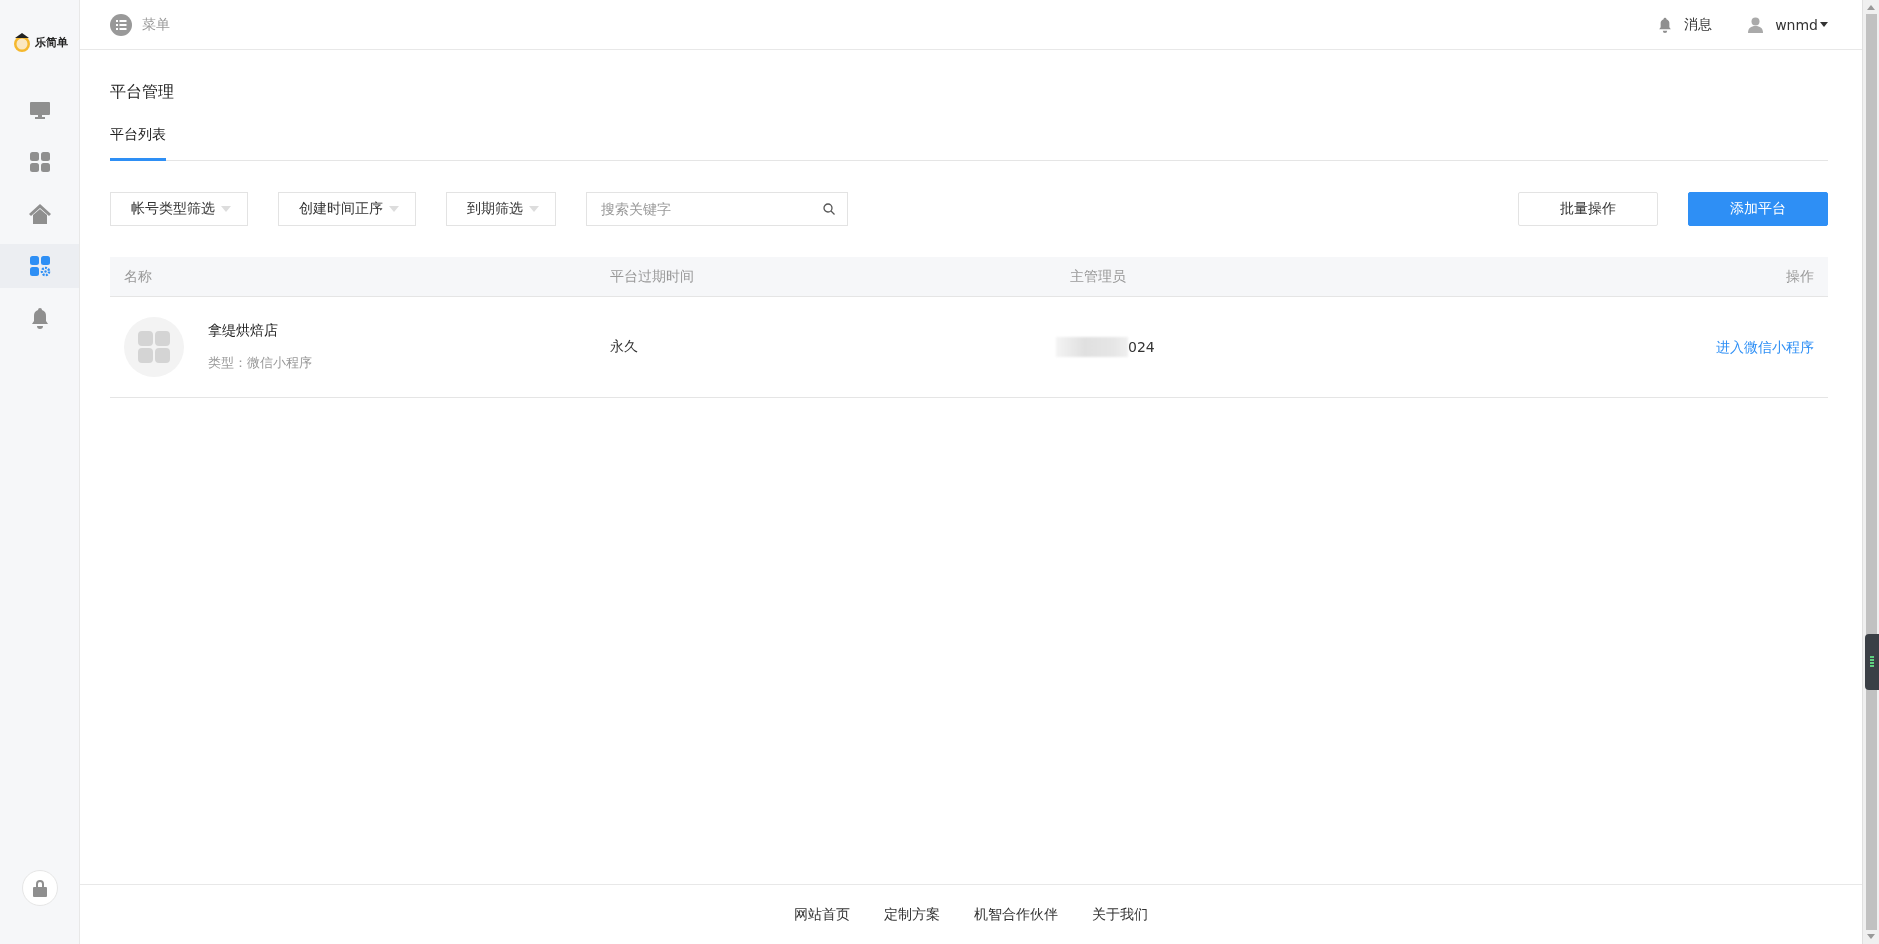 The image size is (1879, 944). Describe the element at coordinates (1098, 275) in the screenshot. I see `column-header: 主管理员` at that location.